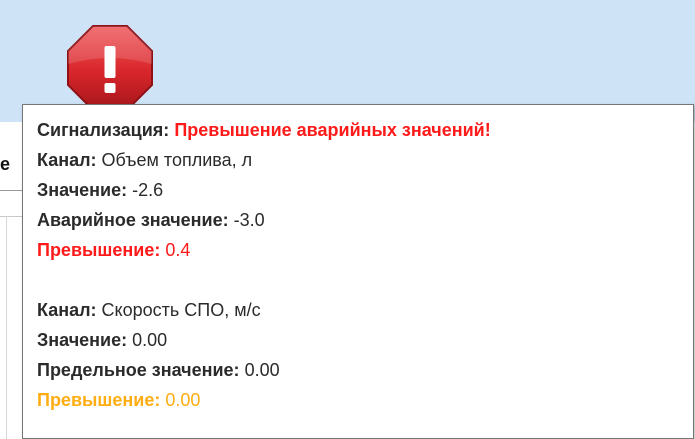 This screenshot has height=439, width=695. What do you see at coordinates (150, 340) in the screenshot?
I see `channel2-value: 0.00` at bounding box center [150, 340].